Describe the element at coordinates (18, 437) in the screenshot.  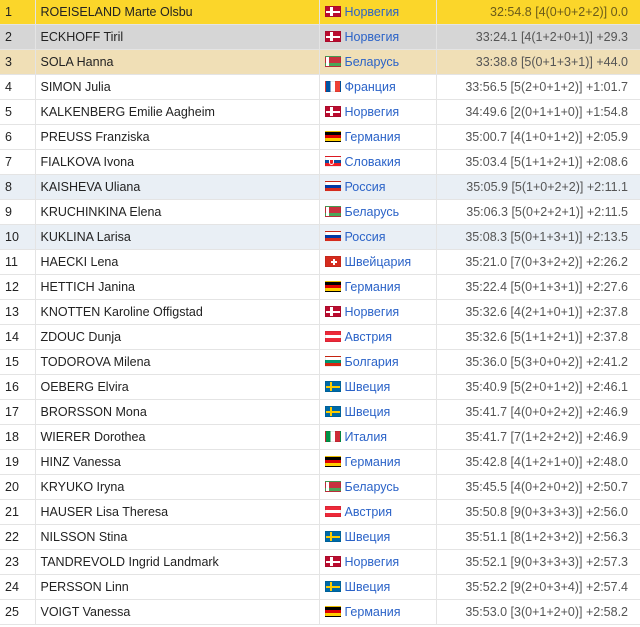
I see `rank-cell: 18` at that location.